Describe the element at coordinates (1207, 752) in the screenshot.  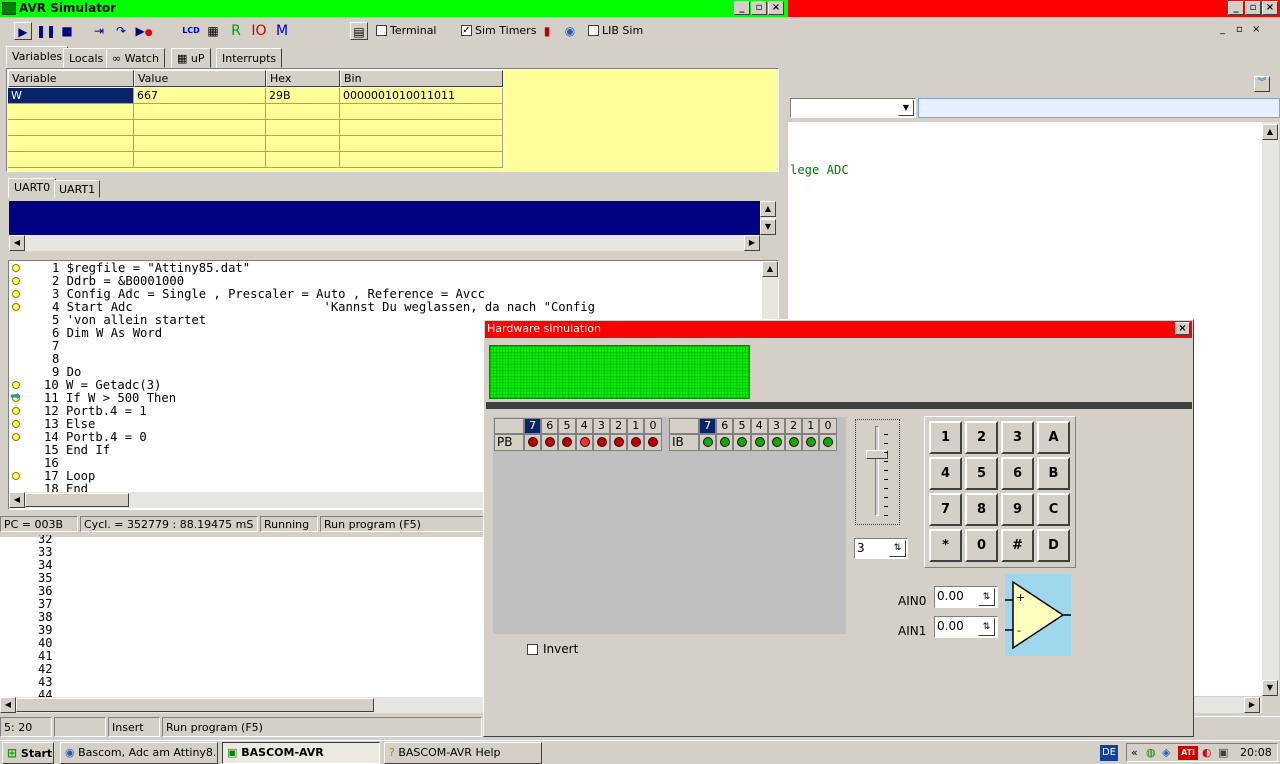
I see `tray-app-icon: ◐` at that location.